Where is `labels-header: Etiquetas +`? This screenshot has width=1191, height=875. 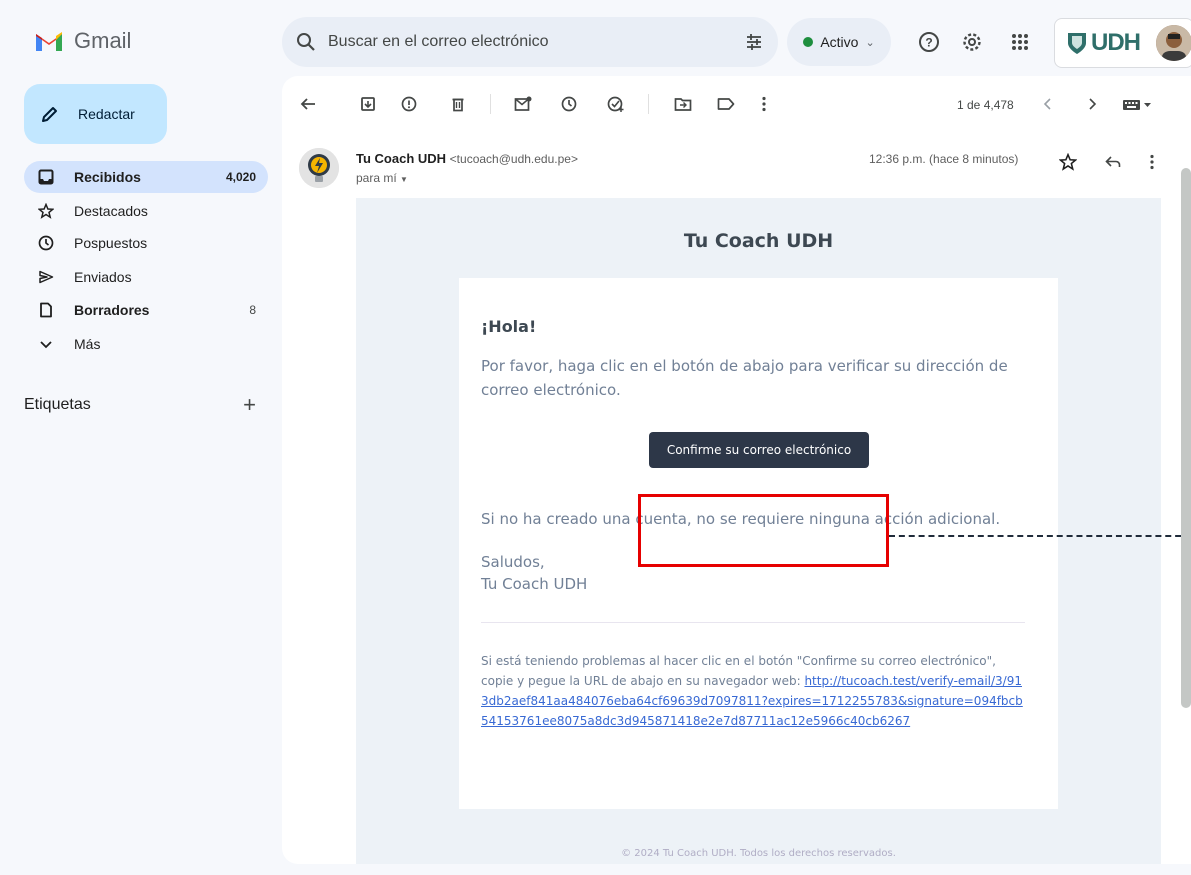 labels-header: Etiquetas + is located at coordinates (146, 405).